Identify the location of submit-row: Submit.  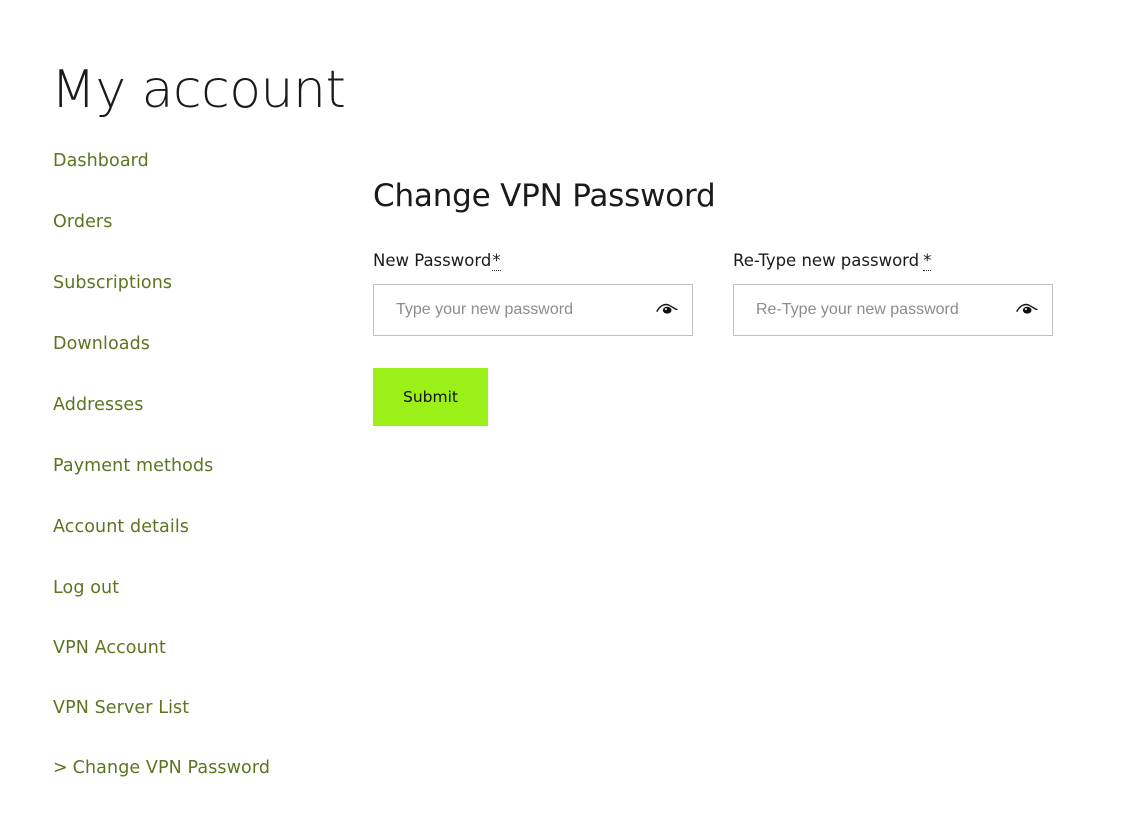
(723, 396).